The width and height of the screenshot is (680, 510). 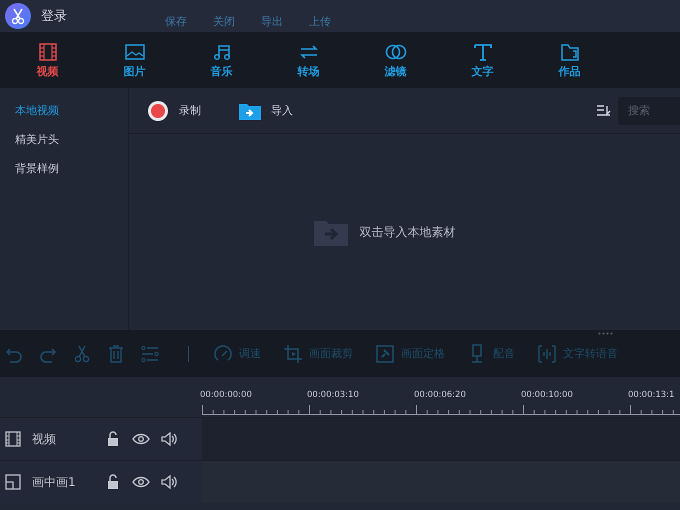 What do you see at coordinates (221, 60) in the screenshot?
I see `tab: 音乐` at bounding box center [221, 60].